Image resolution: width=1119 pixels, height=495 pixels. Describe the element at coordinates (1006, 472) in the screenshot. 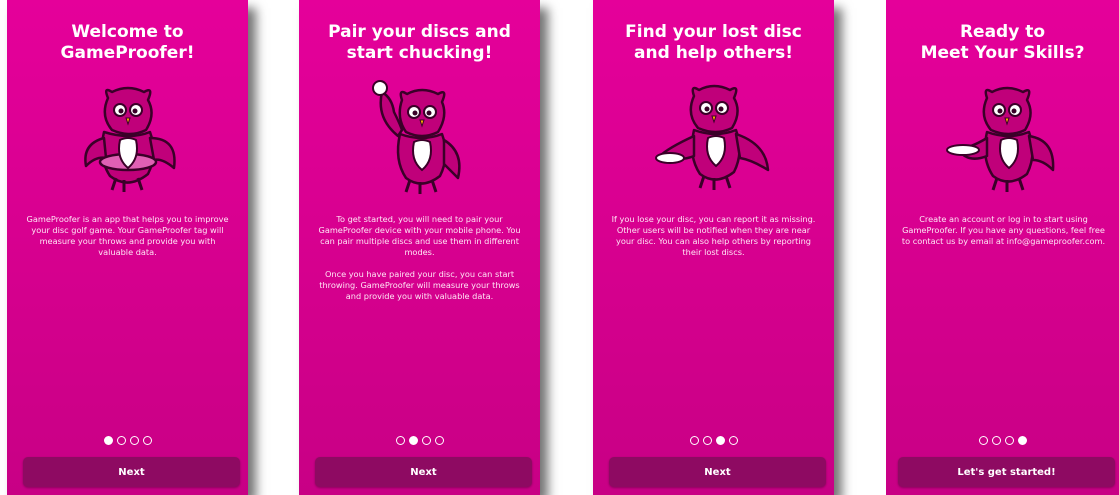

I see `get-started-button: Let's get started!` at that location.